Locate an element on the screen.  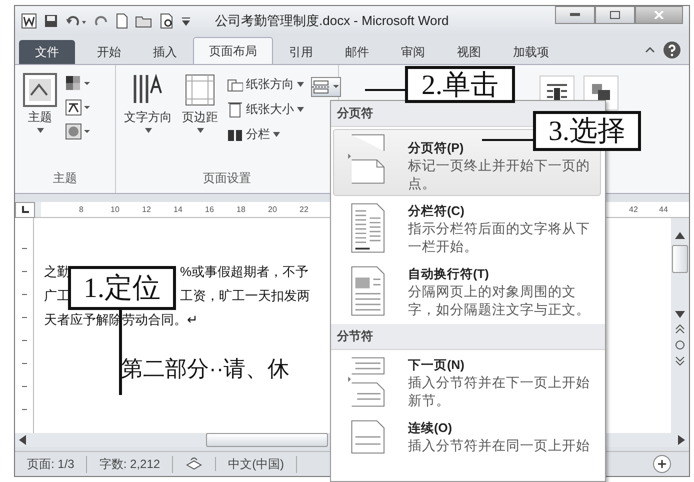
menu-item-description: 插入分节符并在同一页上开始 is located at coordinates (499, 446).